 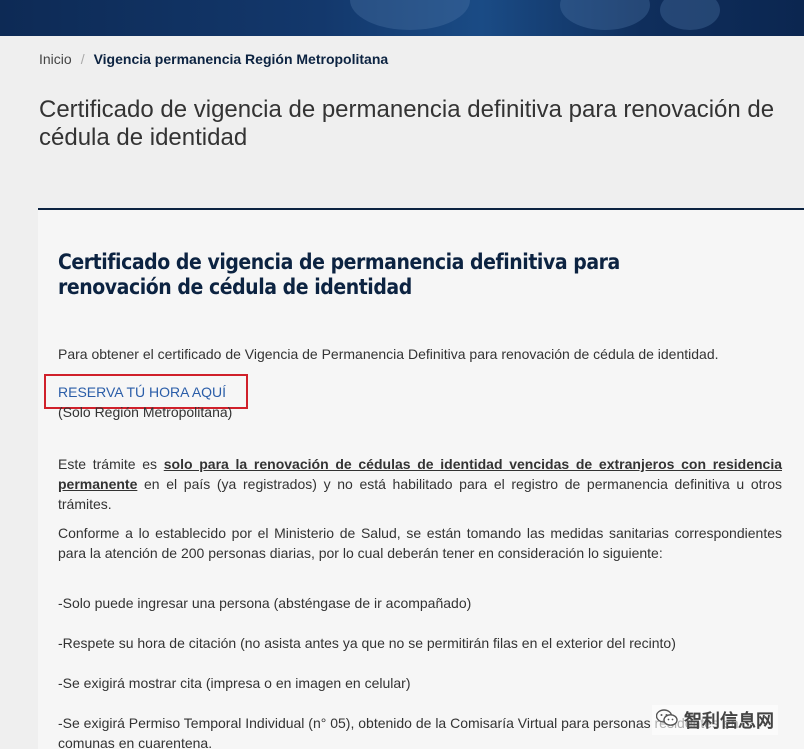 What do you see at coordinates (145, 412) in the screenshot?
I see `reserve-note: (Solo Región Metropolitana)` at bounding box center [145, 412].